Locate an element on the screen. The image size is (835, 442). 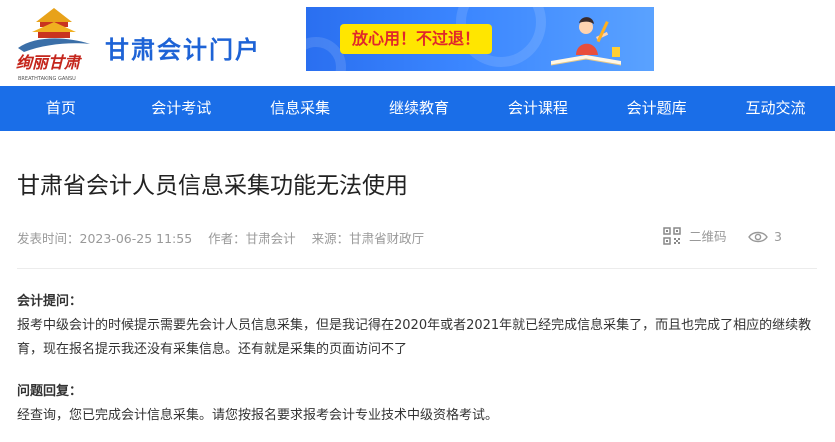
view-count-value: 3 is located at coordinates (778, 236).